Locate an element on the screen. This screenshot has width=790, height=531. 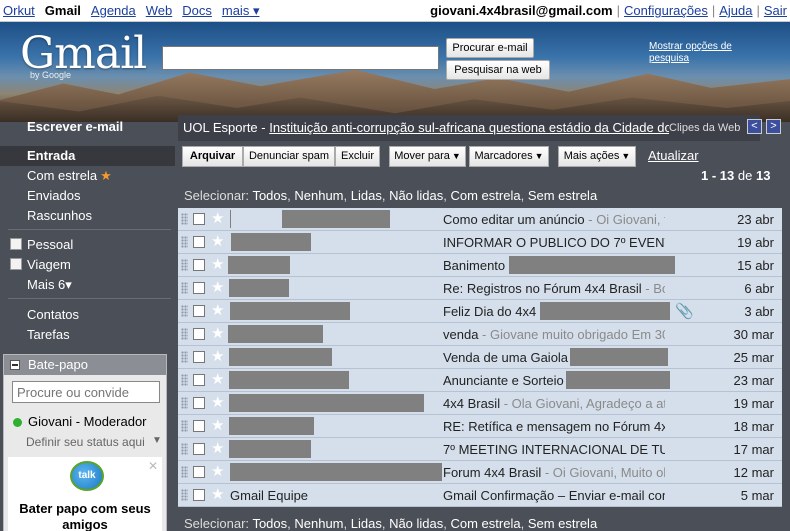
more-labels-link: Mais 6▾ is located at coordinates (49, 285).